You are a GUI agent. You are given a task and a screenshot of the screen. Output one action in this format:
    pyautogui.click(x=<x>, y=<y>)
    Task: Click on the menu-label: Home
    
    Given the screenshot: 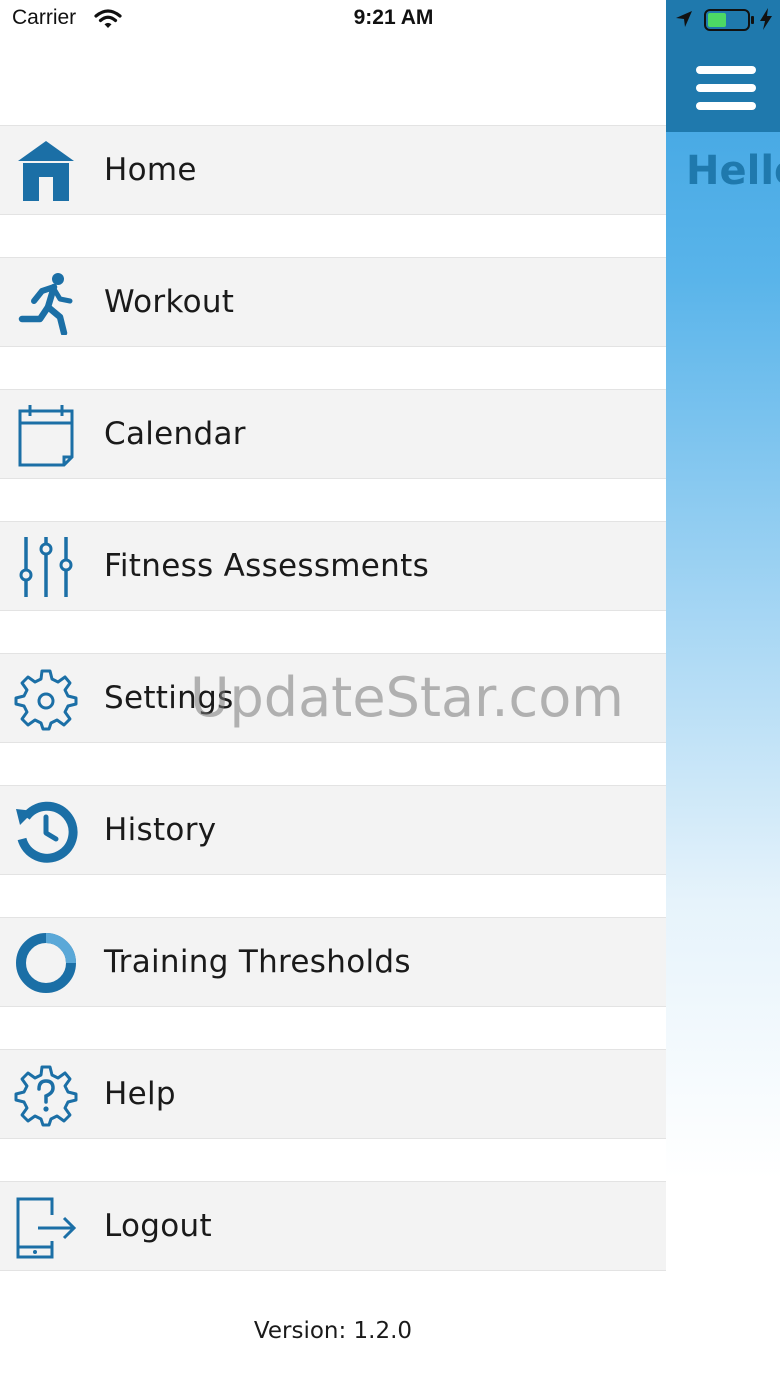 What is the action you would take?
    pyautogui.click(x=150, y=170)
    